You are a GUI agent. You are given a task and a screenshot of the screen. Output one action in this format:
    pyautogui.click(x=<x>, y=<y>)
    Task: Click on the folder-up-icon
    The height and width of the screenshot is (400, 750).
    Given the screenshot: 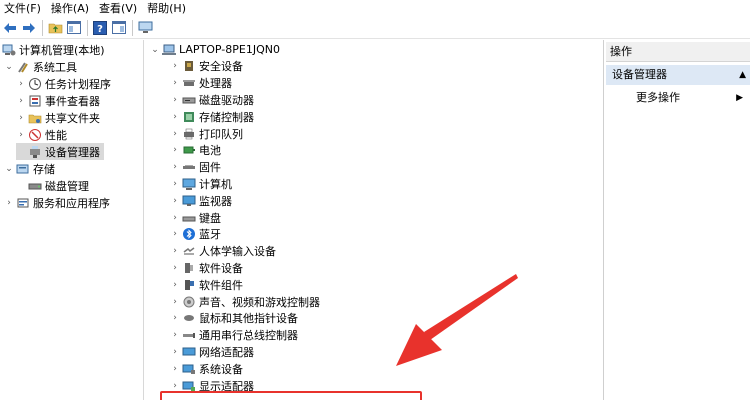 What is the action you would take?
    pyautogui.click(x=55, y=28)
    